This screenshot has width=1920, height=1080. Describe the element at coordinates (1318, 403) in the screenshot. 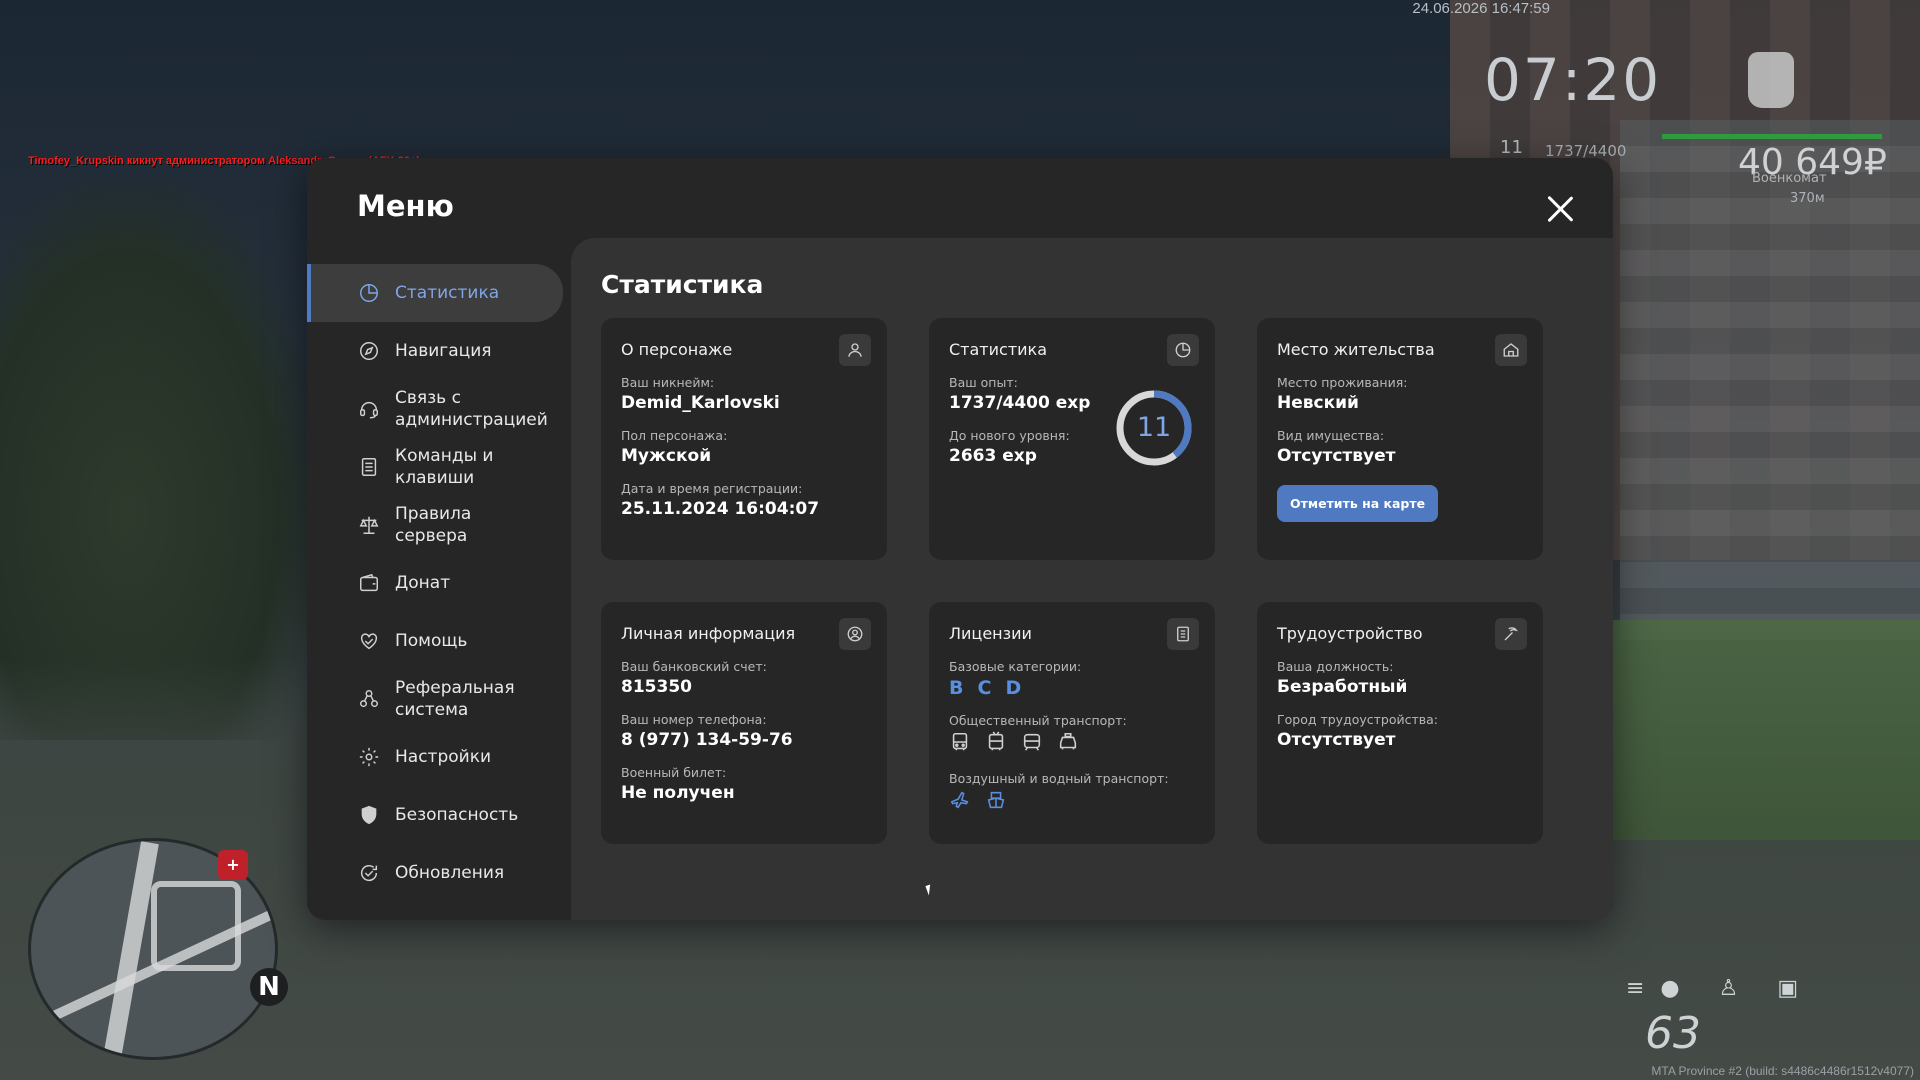

I see `residence-value: Невский` at that location.